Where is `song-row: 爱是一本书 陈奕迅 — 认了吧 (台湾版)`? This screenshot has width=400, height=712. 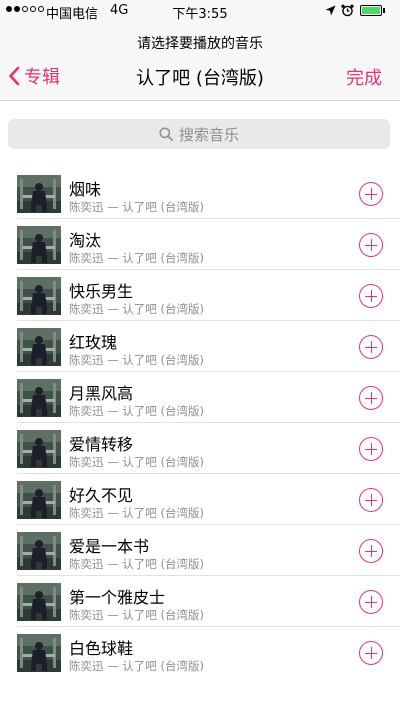 song-row: 爱是一本书 陈奕迅 — 认了吧 (台湾版) is located at coordinates (200, 550).